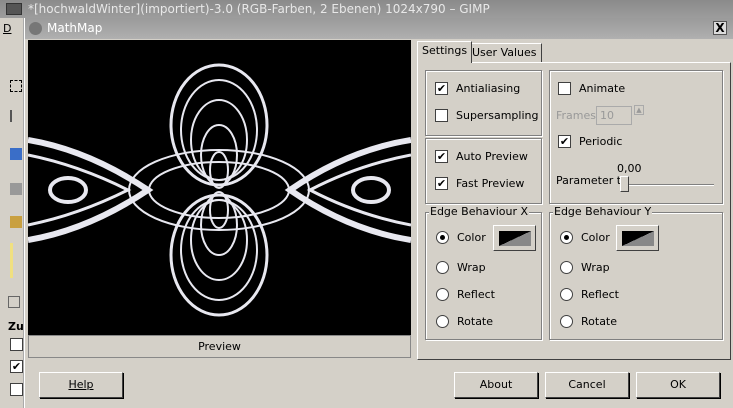 This screenshot has width=733, height=408. Describe the element at coordinates (379, 28) in the screenshot. I see `dialog-title-bar: MathMap` at that location.